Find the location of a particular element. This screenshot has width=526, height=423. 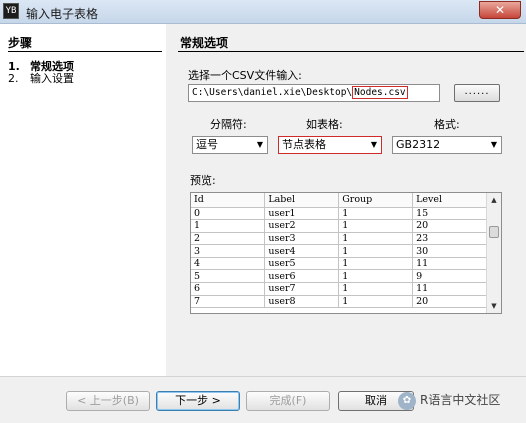

section-divider is located at coordinates (351, 51).